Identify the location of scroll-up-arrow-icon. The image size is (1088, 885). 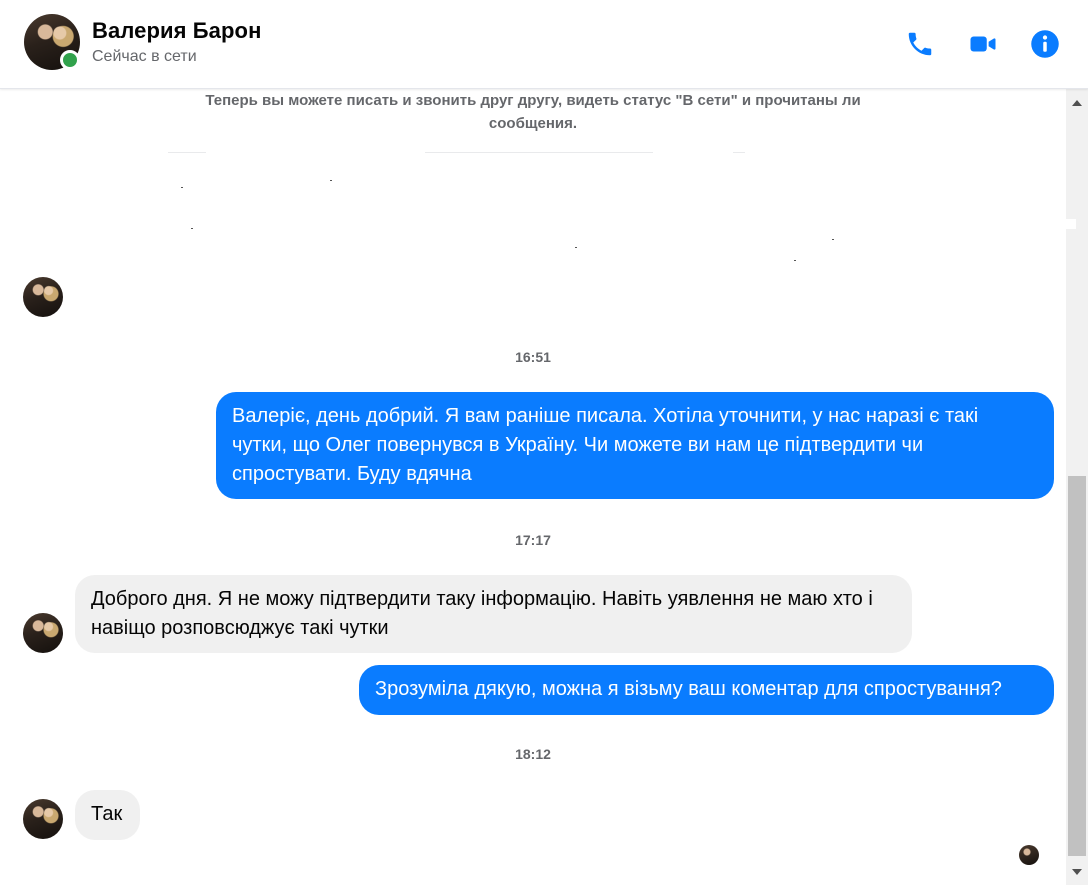
(1077, 102).